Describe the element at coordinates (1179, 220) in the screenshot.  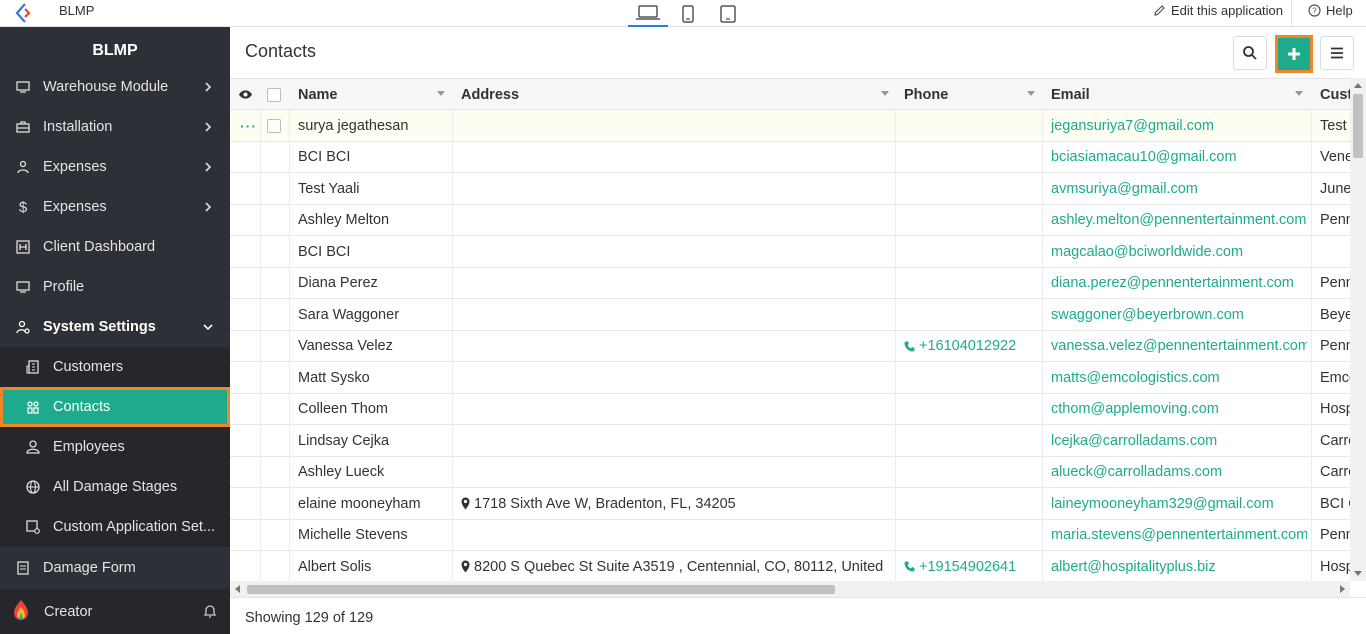
I see `cell-email: ashley.melton@pennentertainment.com` at that location.